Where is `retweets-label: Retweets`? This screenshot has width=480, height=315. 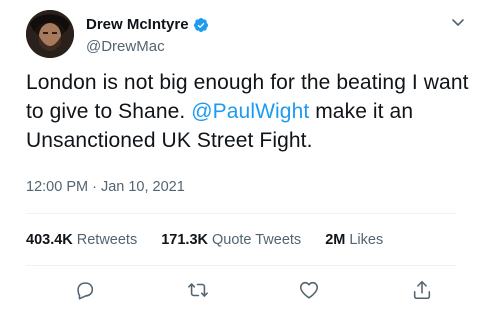 retweets-label: Retweets is located at coordinates (107, 240).